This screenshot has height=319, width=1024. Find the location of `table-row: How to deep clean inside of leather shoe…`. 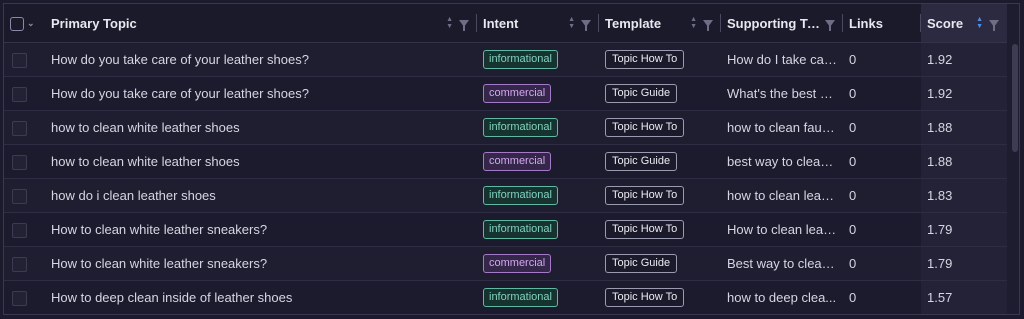

table-row: How to deep clean inside of leather shoe… is located at coordinates (505, 297).